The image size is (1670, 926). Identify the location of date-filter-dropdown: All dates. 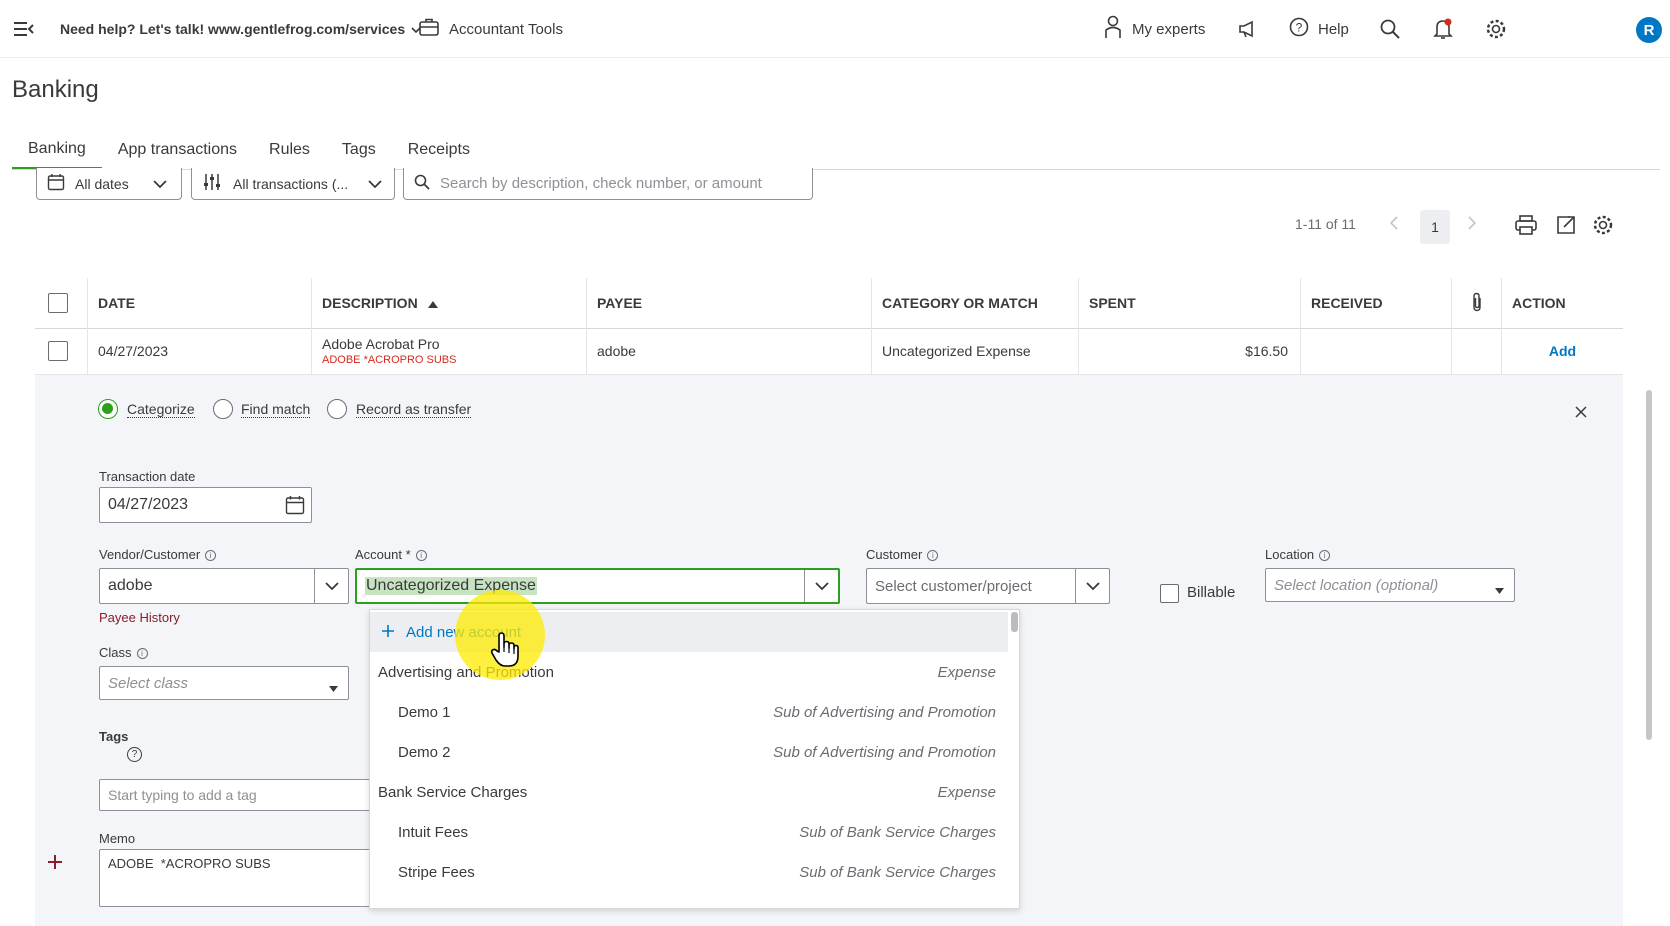
(109, 184).